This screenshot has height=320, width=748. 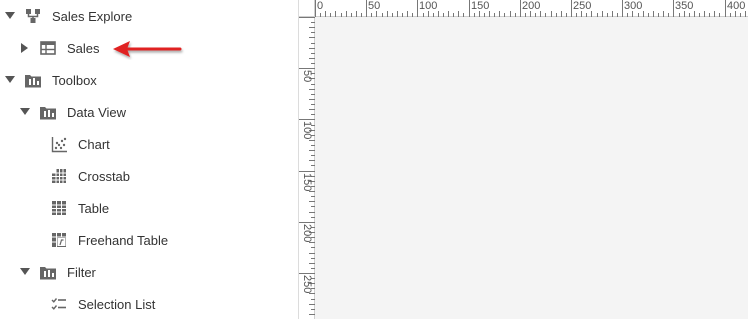 I want to click on chevron-right-icon, so click(x=25, y=48).